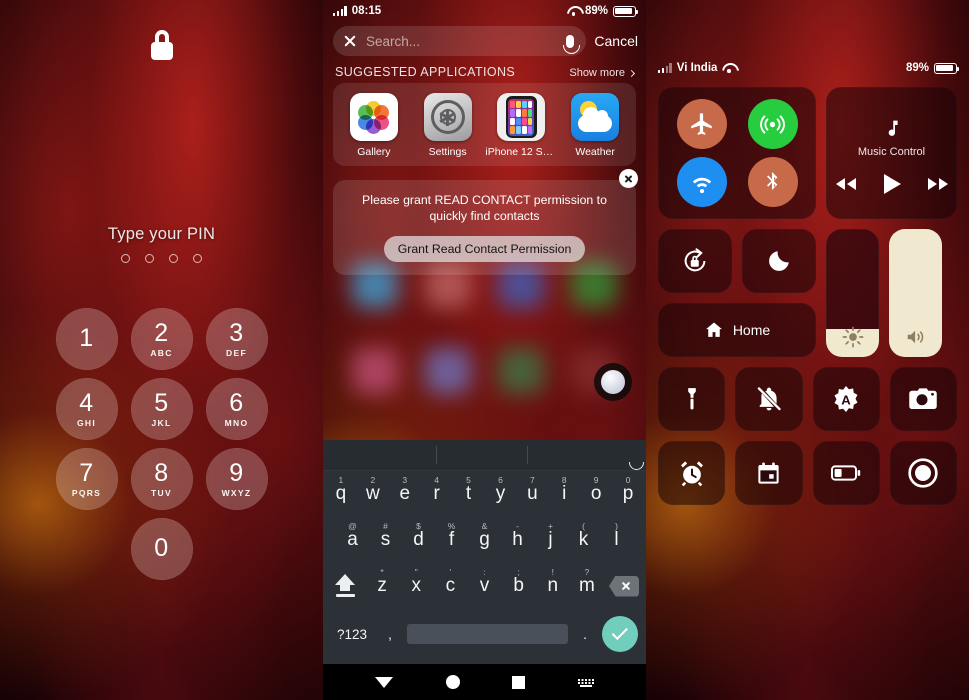 Image resolution: width=969 pixels, height=700 pixels. Describe the element at coordinates (893, 128) in the screenshot. I see `music-note-icon` at that location.